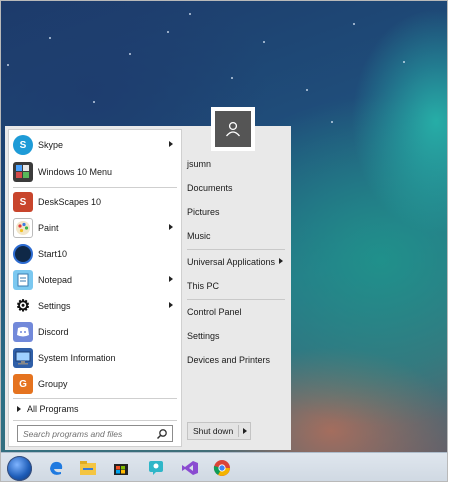 This screenshot has height=484, width=450. I want to click on search-box, so click(95, 433).